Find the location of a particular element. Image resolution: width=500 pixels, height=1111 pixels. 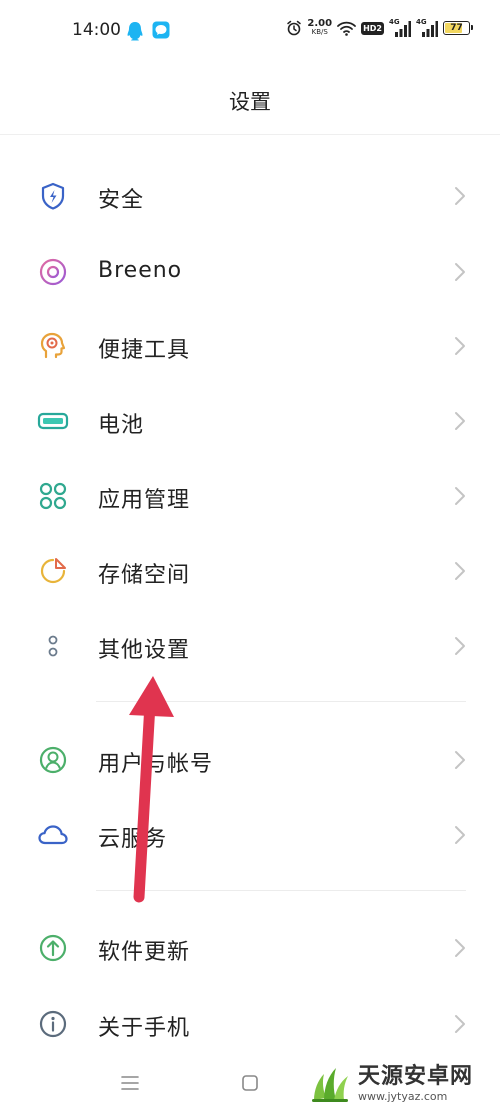

software-update-icon is located at coordinates (53, 948).